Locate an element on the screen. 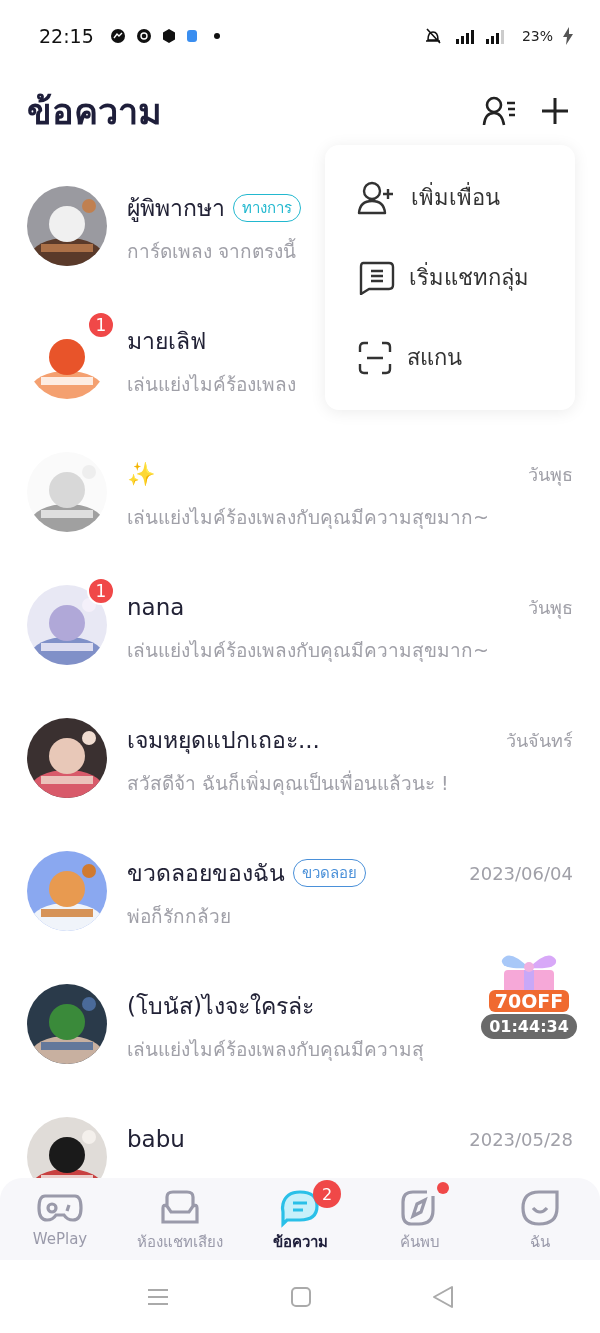  scan-icon is located at coordinates (375, 357).